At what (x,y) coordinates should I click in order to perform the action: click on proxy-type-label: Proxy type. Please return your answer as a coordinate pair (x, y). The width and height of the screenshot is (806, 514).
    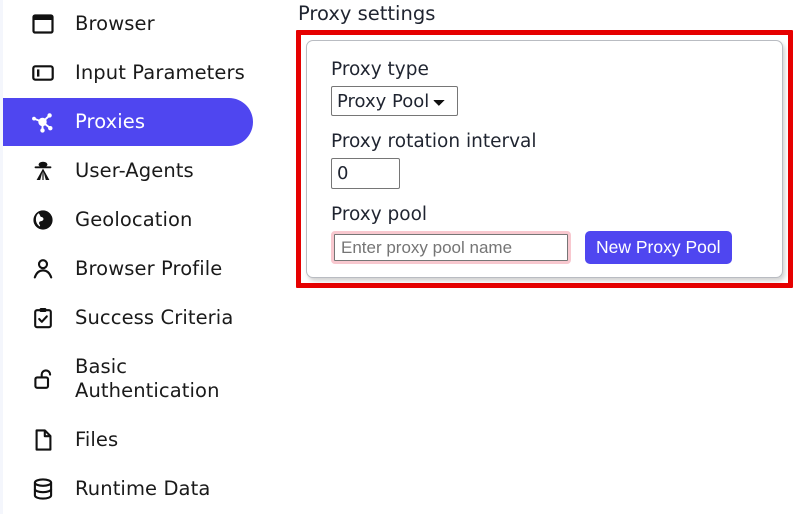
    Looking at the image, I should click on (380, 69).